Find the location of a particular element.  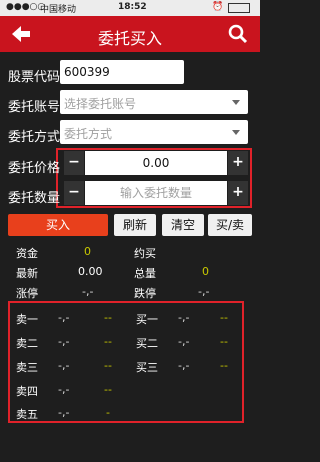

sell-4-label: 卖四 is located at coordinates (27, 391).